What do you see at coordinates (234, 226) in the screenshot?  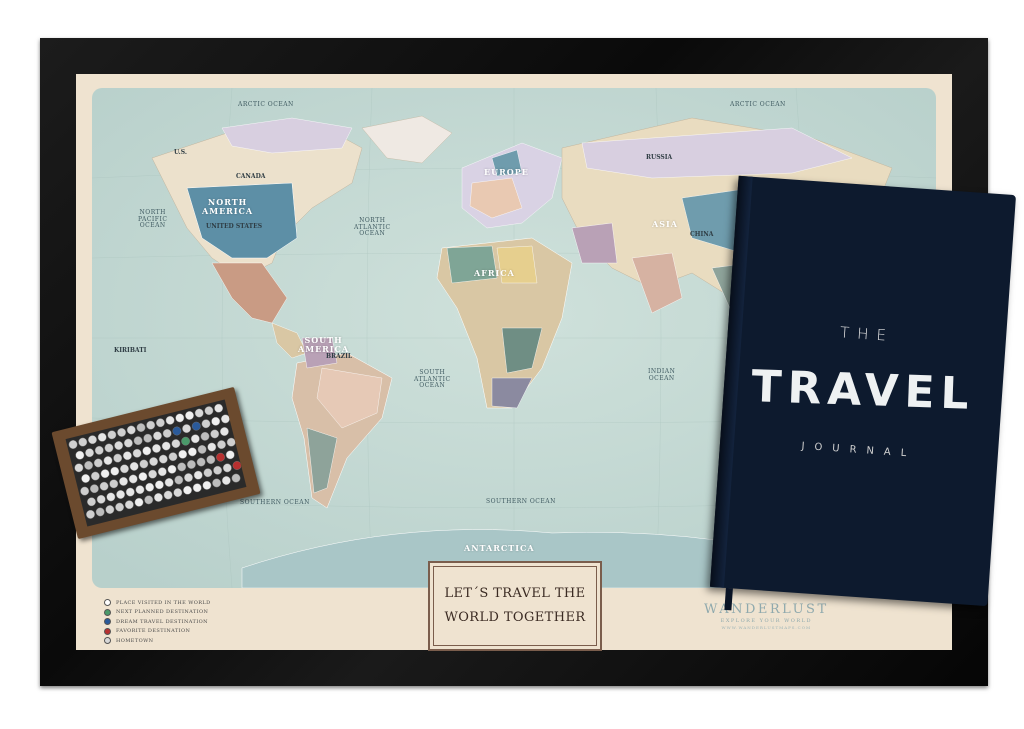 I see `country-label-united-states: UNITED STATES` at bounding box center [234, 226].